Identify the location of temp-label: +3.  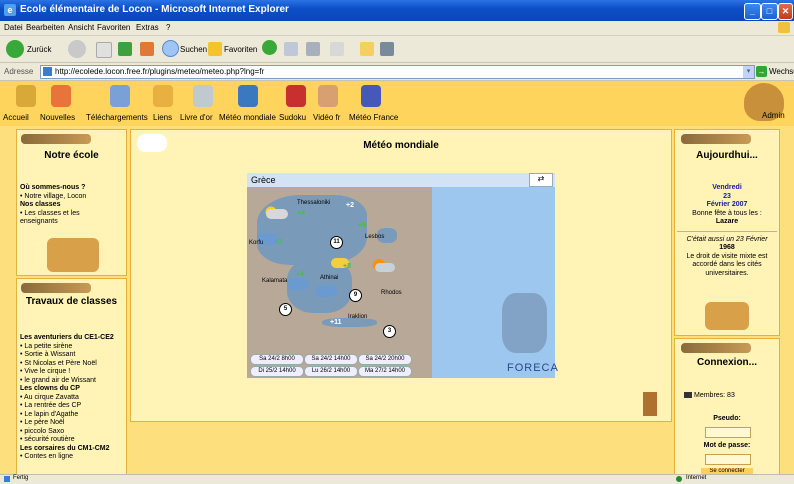
(362, 225).